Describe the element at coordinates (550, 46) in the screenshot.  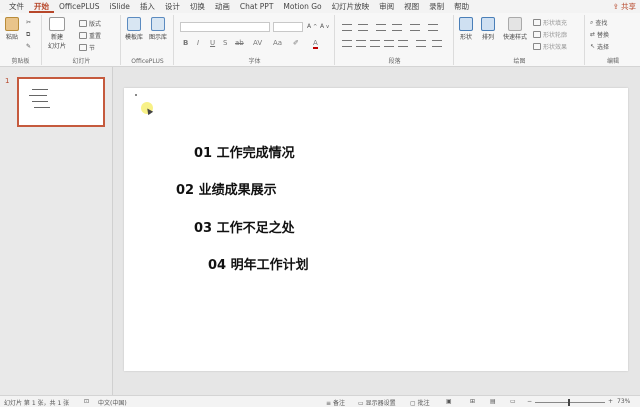
I see `shape-effects-button: 形状效果` at that location.